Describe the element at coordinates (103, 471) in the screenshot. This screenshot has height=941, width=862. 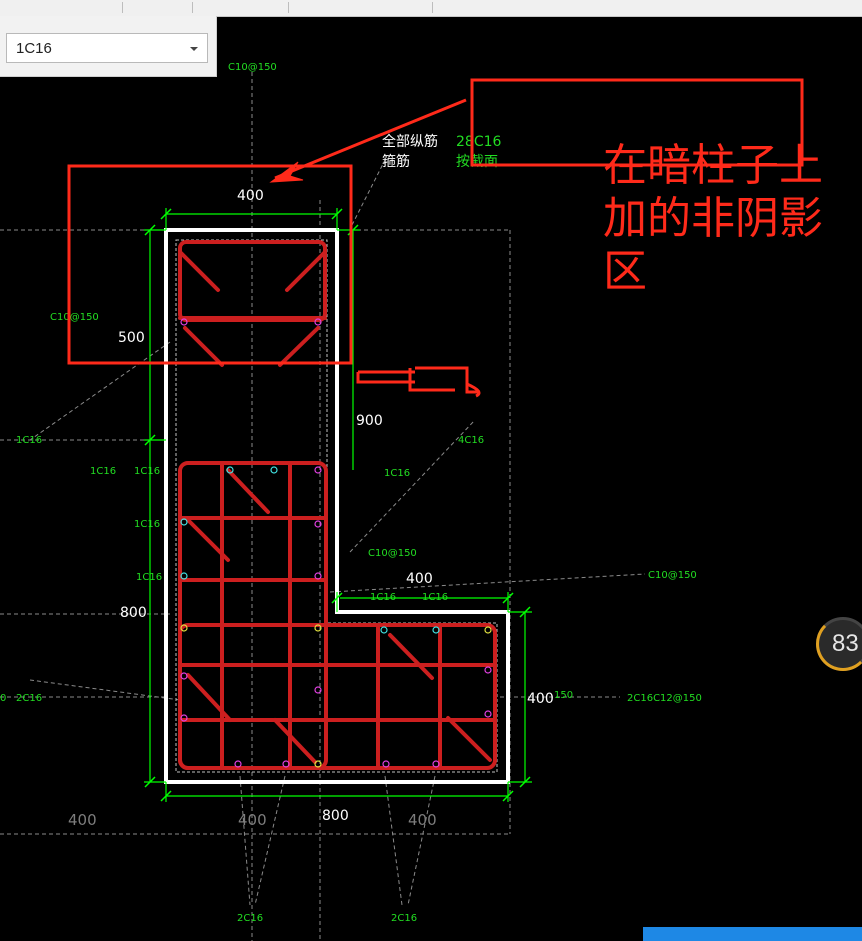
I see `label-1c16-b: 1C16` at that location.